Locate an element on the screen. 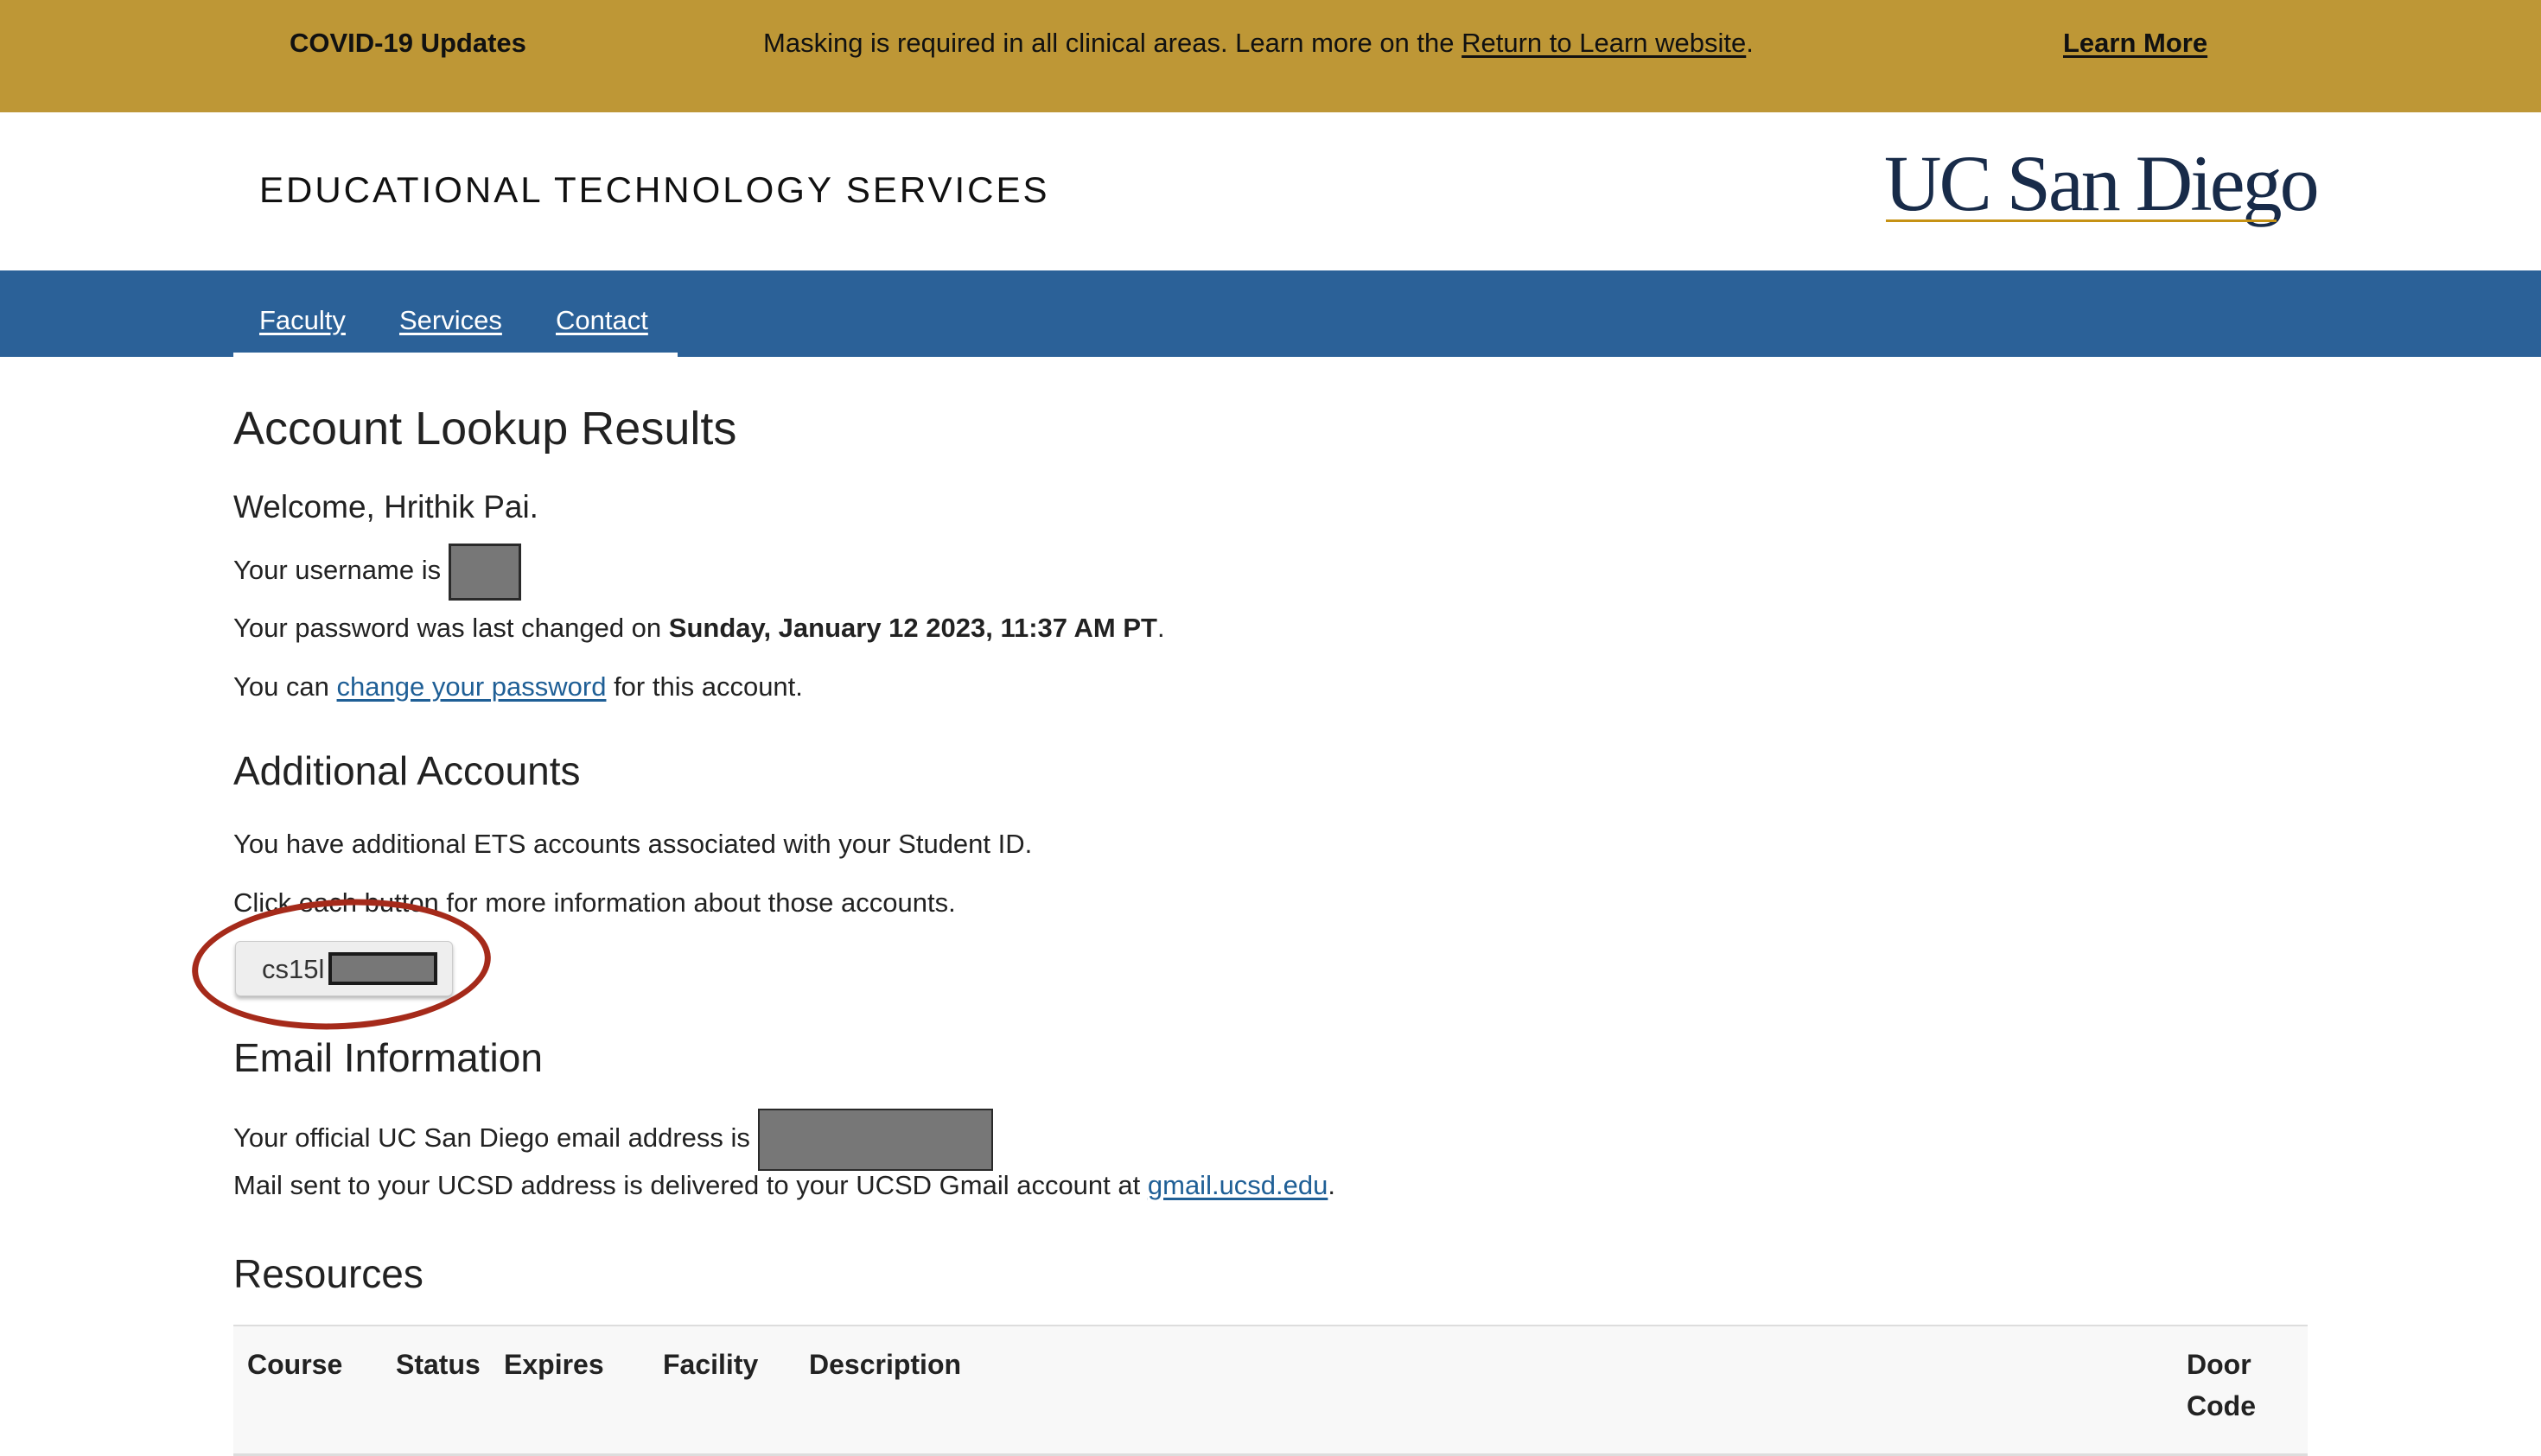  username-label: Your username is is located at coordinates (341, 571).